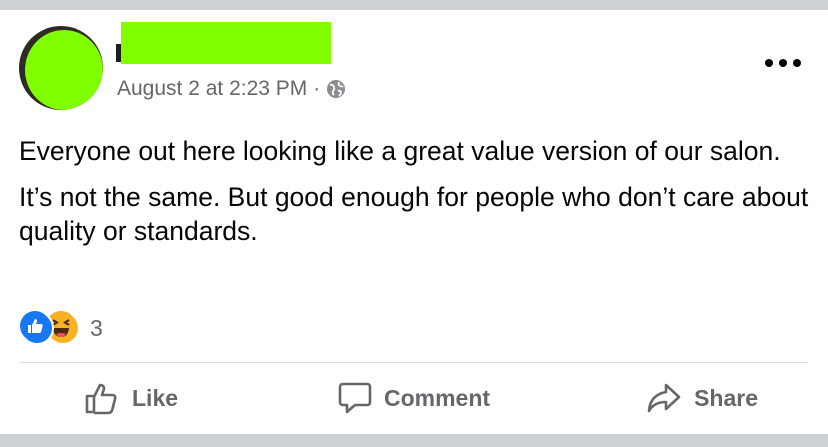  I want to click on post-meta: August 2 at 2:23 PM ·, so click(231, 89).